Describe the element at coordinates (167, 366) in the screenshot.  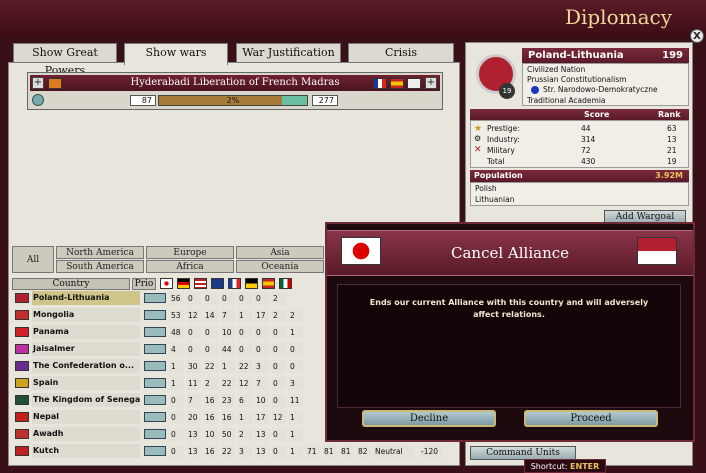
I see `table-row: The Confederation o... 1 30 22 1 22 3 0 0` at that location.